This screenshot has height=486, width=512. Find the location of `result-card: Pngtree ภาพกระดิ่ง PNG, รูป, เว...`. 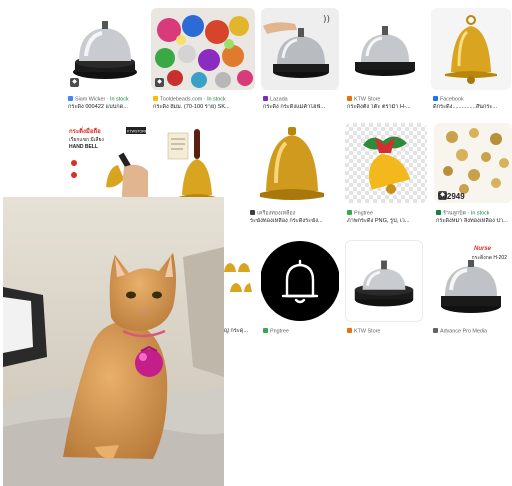

result-card: Pngtree ภาพกระดิ่ง PNG, รูป, เว... is located at coordinates (386, 174).